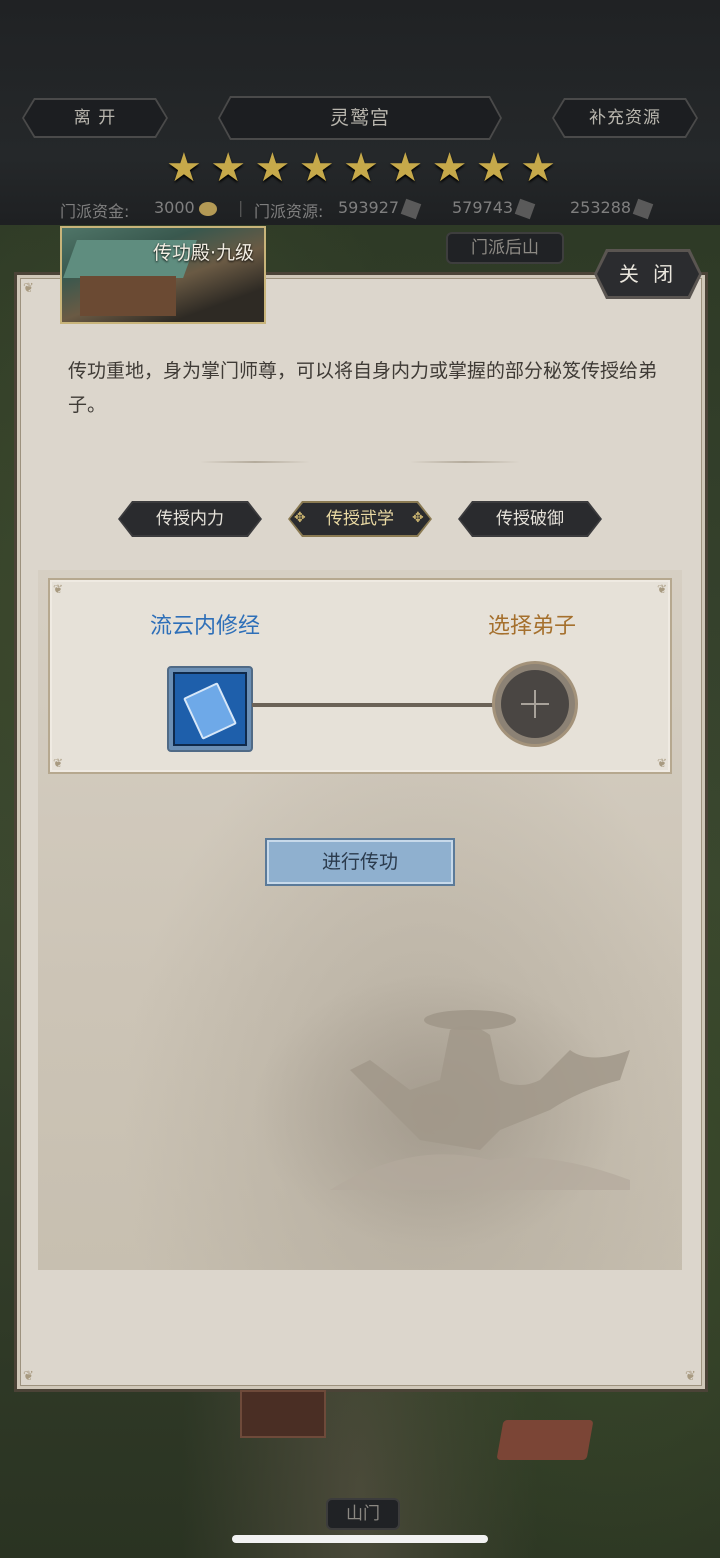  I want to click on disciple-avatar-placeholder, so click(535, 704).